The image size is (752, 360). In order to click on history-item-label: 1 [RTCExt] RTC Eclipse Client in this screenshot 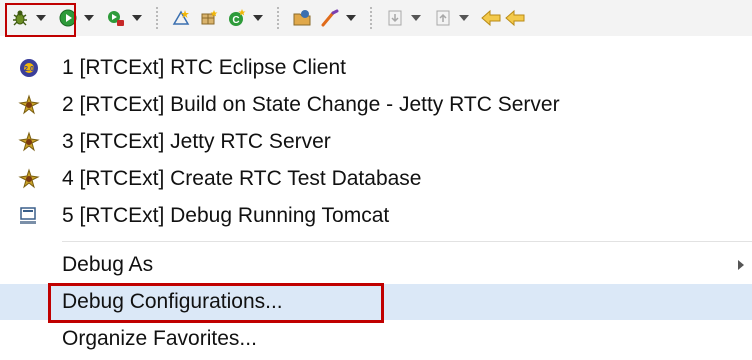, I will do `click(204, 67)`.